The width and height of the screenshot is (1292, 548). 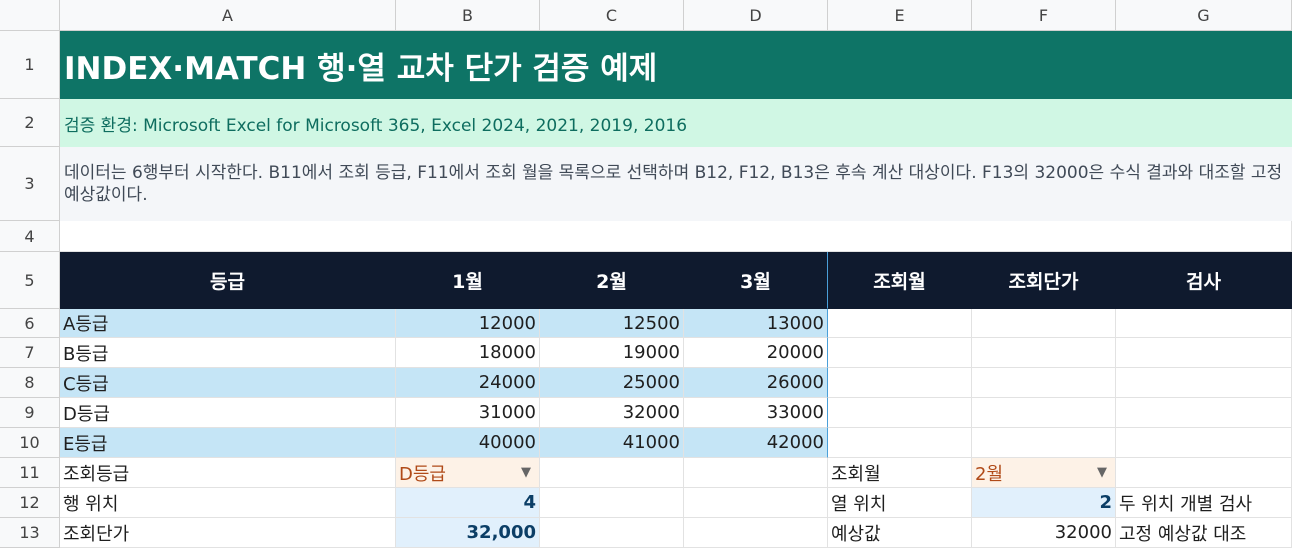 I want to click on grade-cell: E등급, so click(x=228, y=443).